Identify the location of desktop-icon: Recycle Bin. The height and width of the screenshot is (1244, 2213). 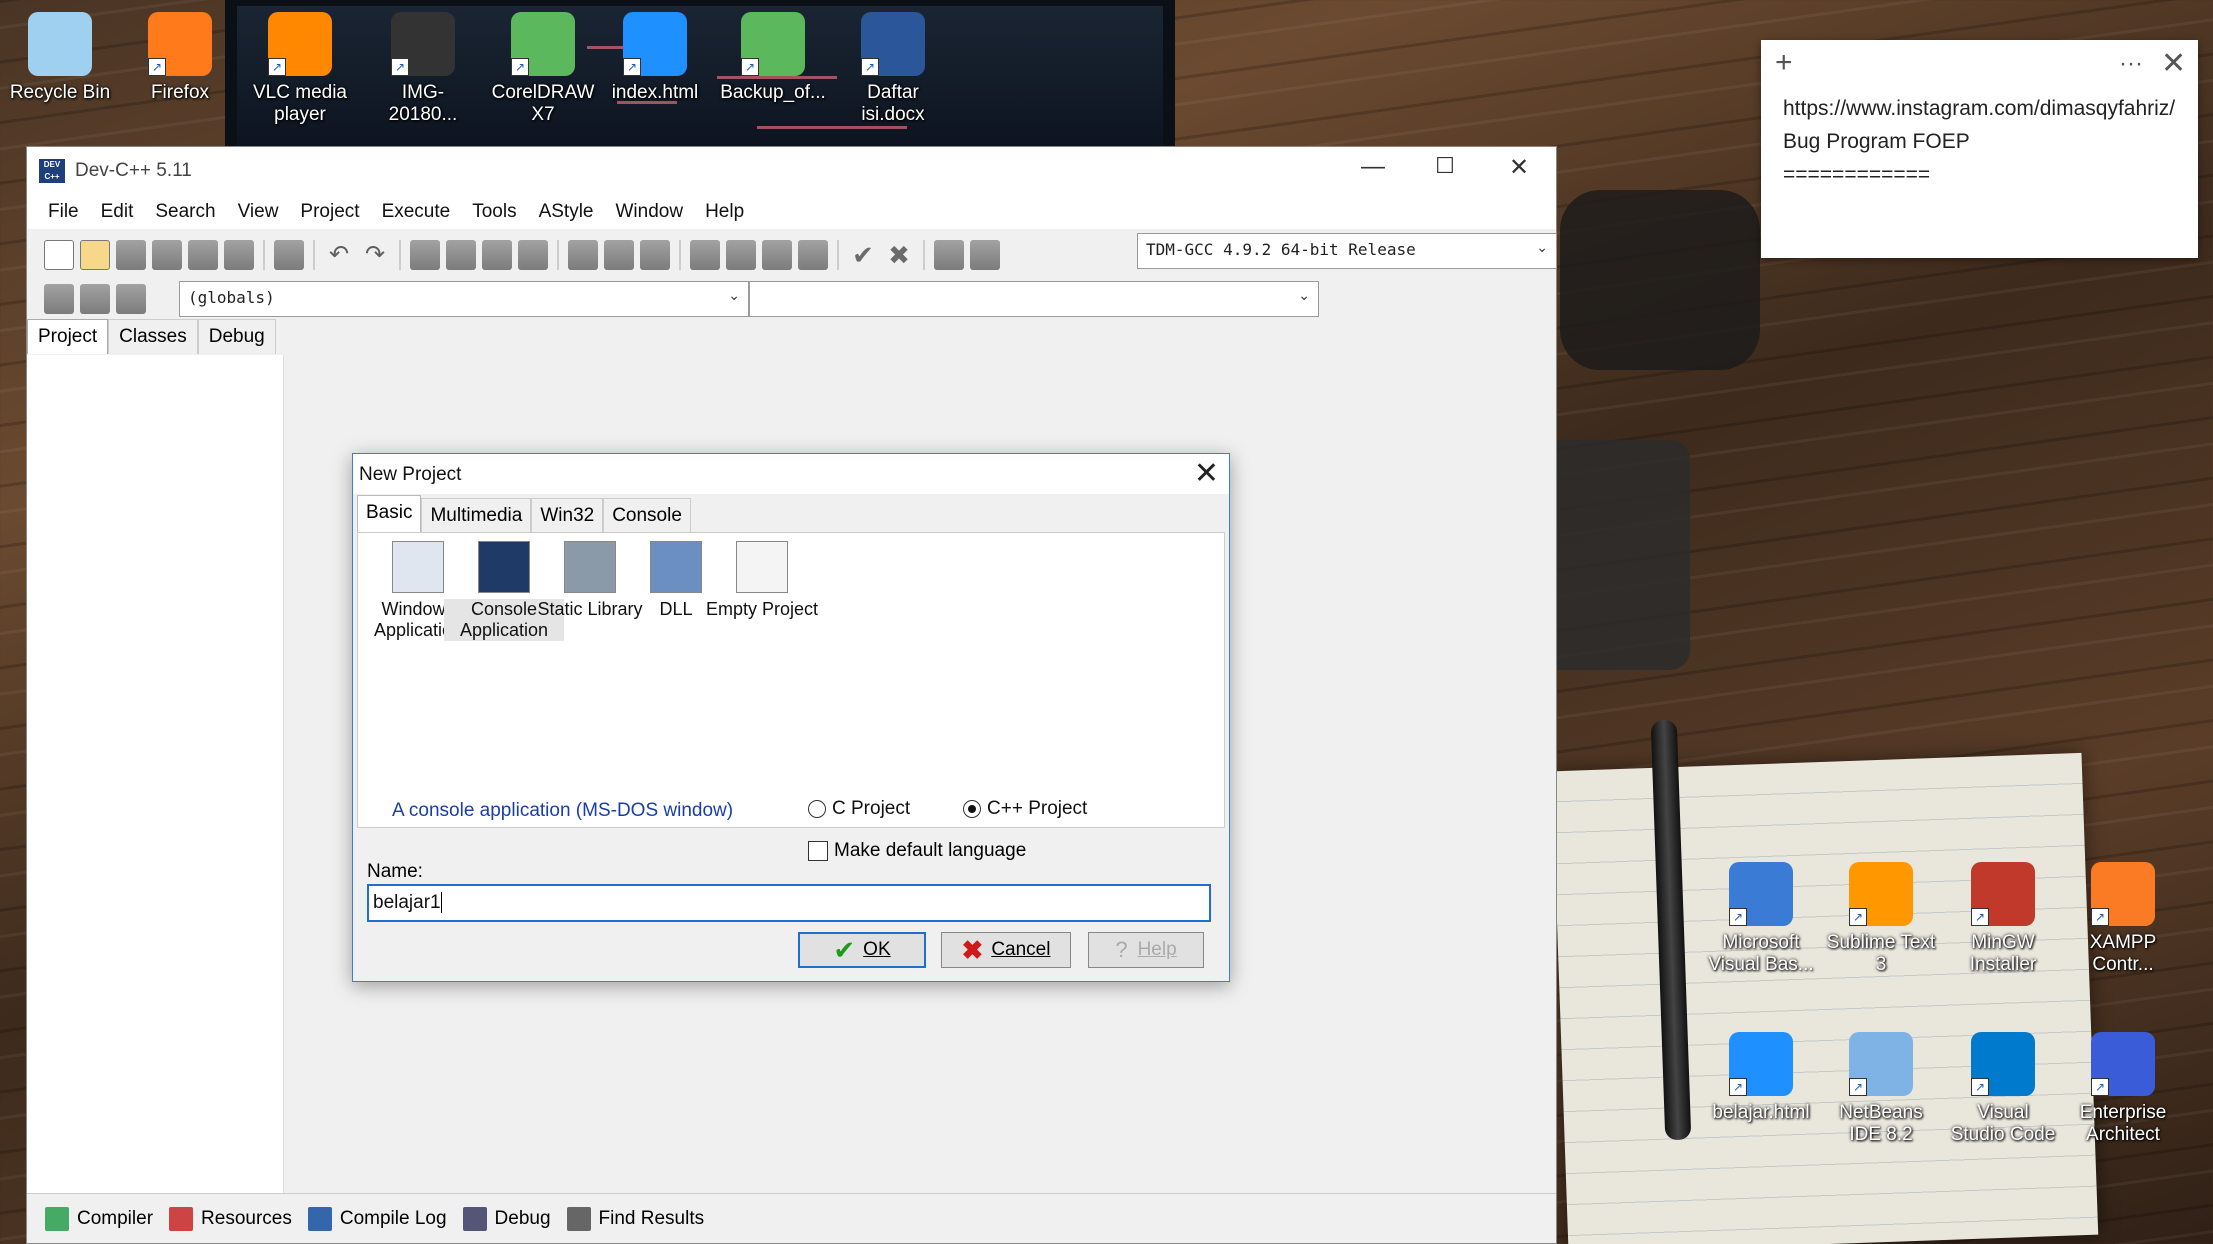
(60, 58).